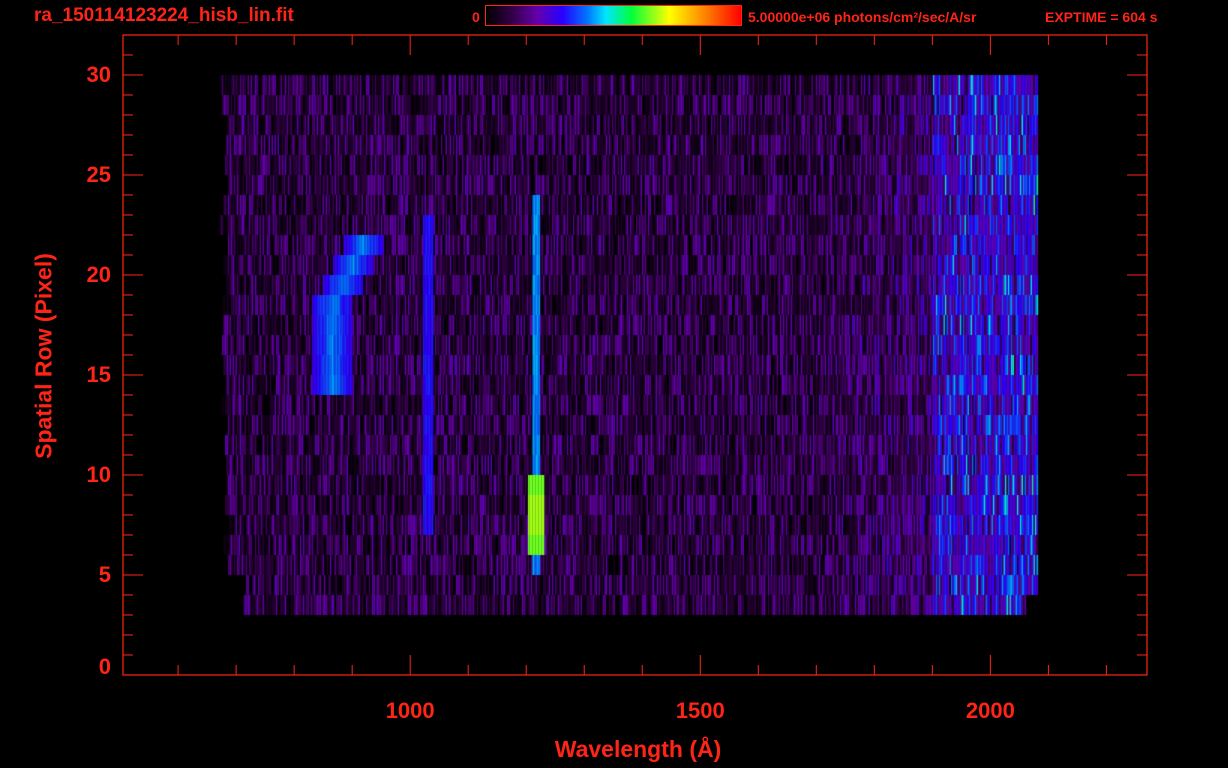  Describe the element at coordinates (410, 710) in the screenshot. I see `x-tick-label: 1000` at that location.